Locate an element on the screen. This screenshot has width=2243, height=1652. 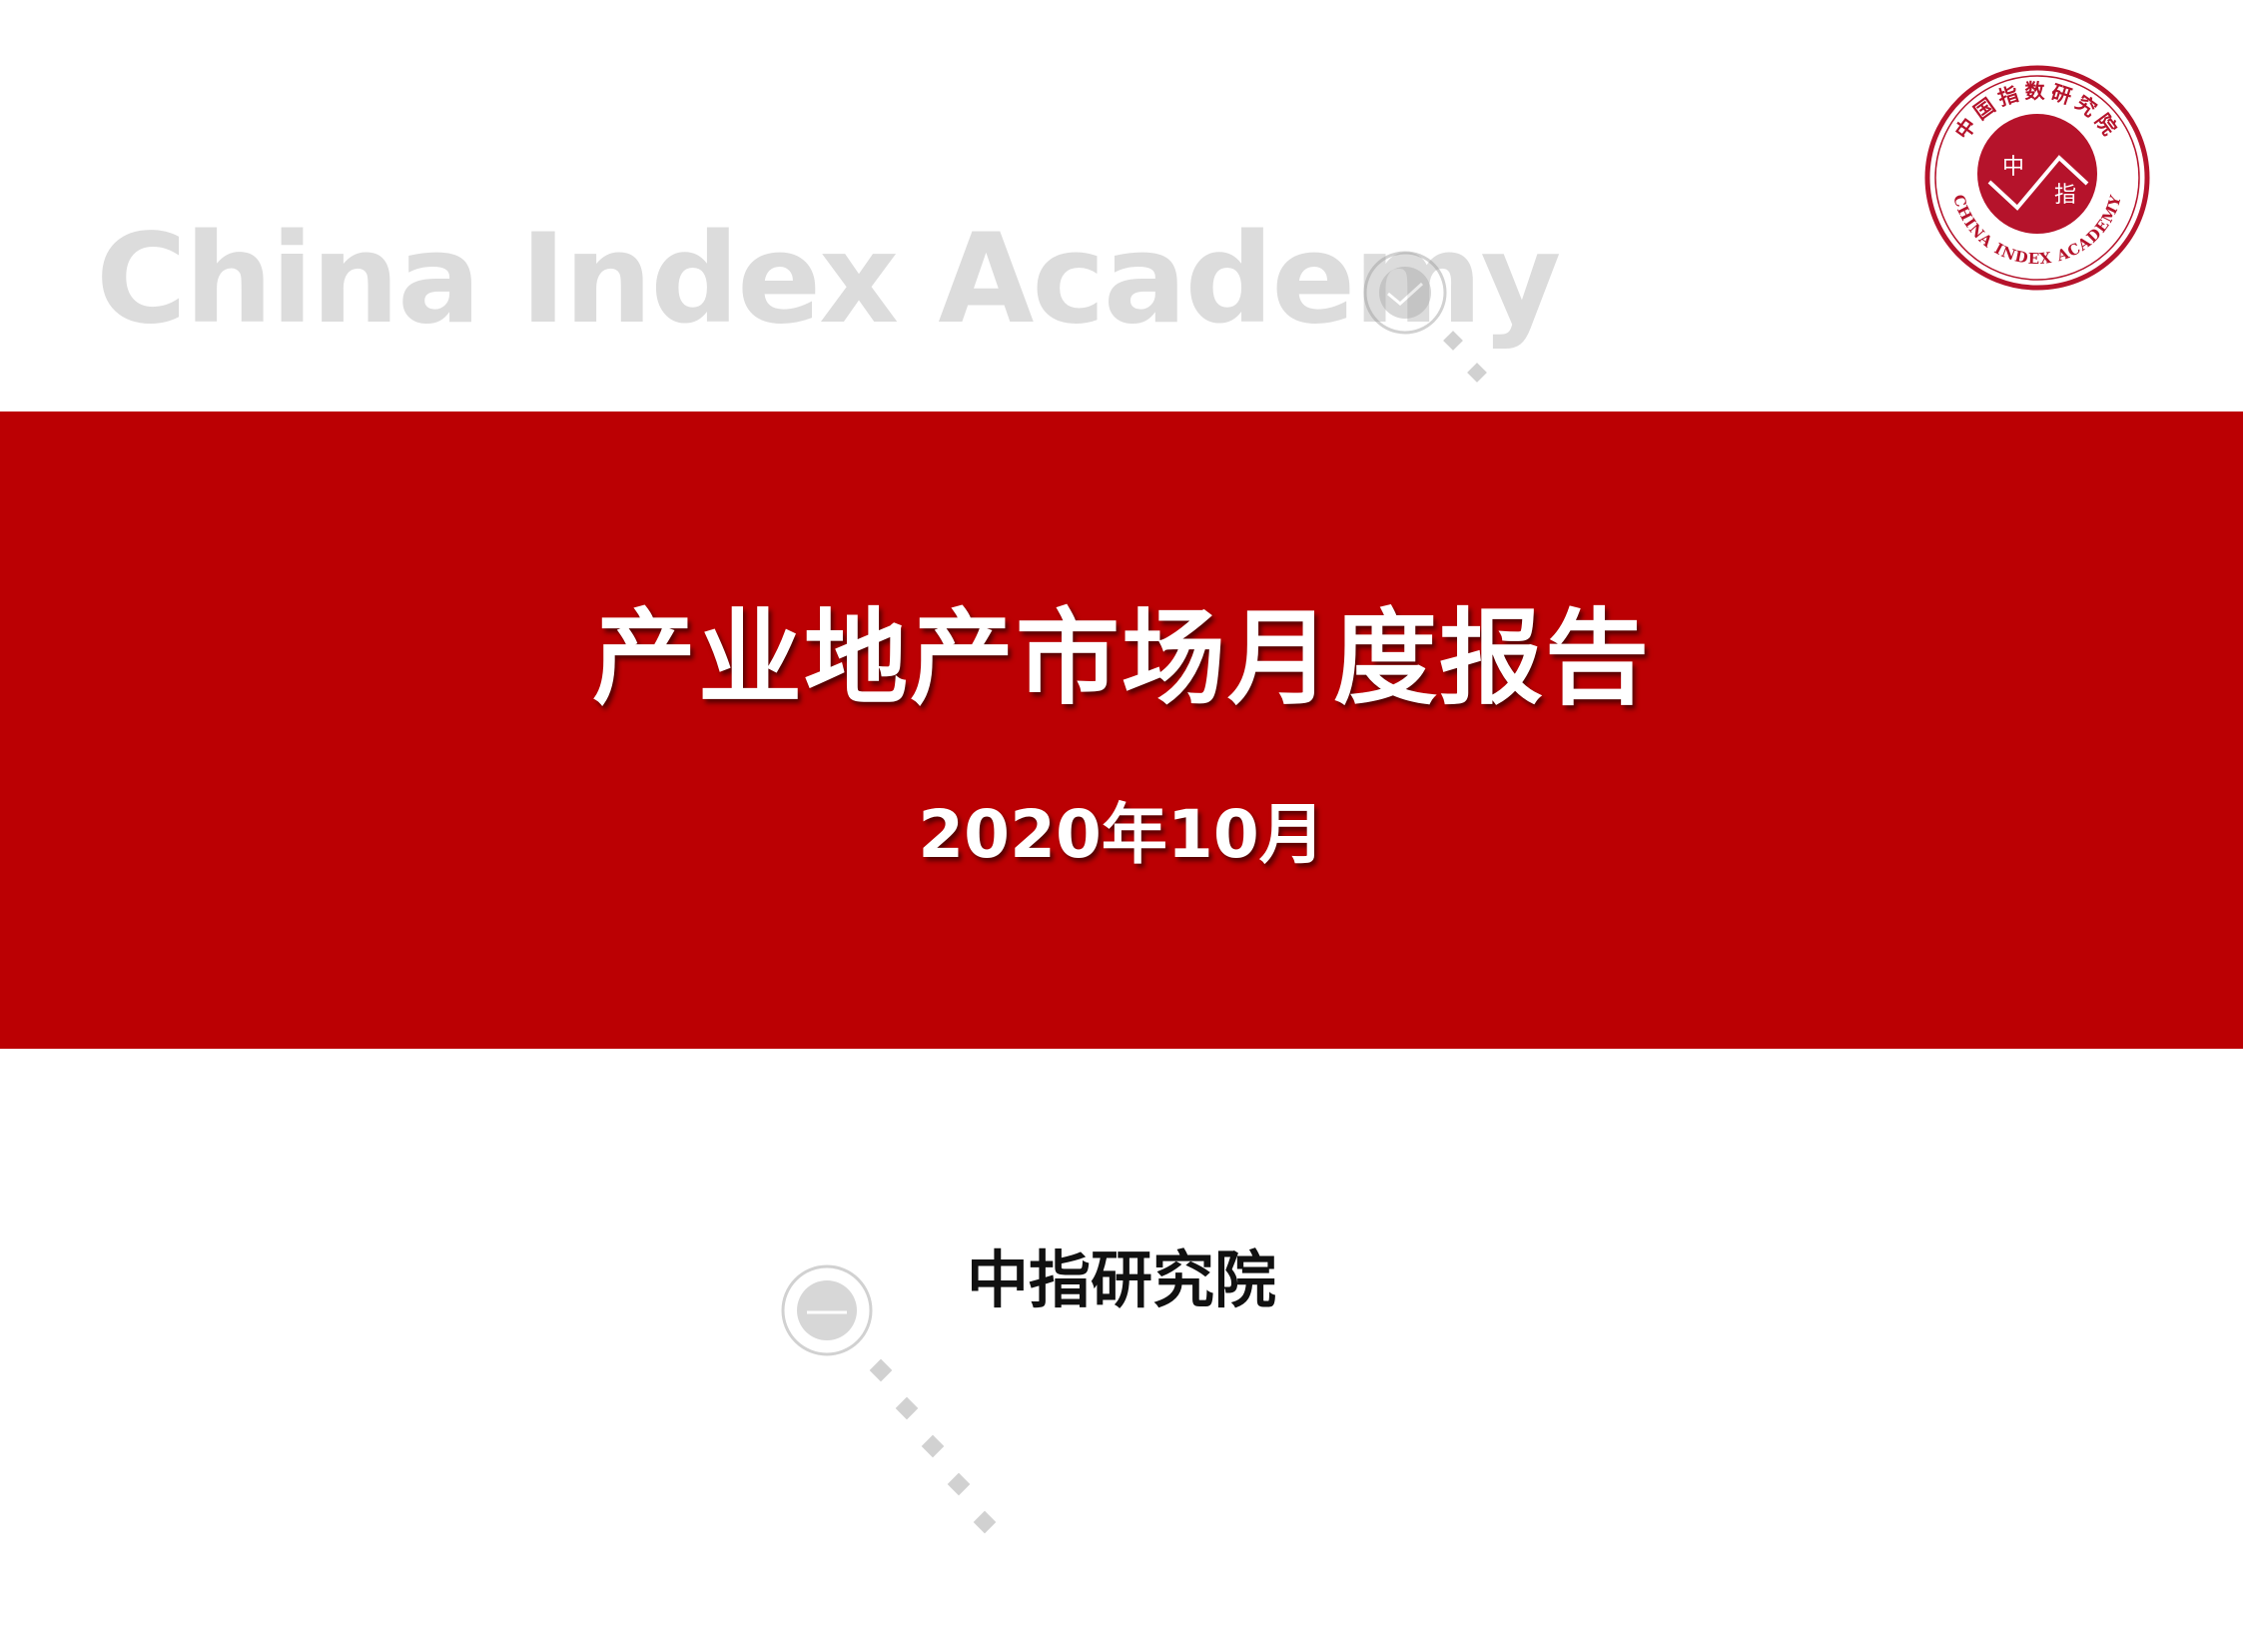
background-brand-text: China Index Academy is located at coordinates (828, 280).